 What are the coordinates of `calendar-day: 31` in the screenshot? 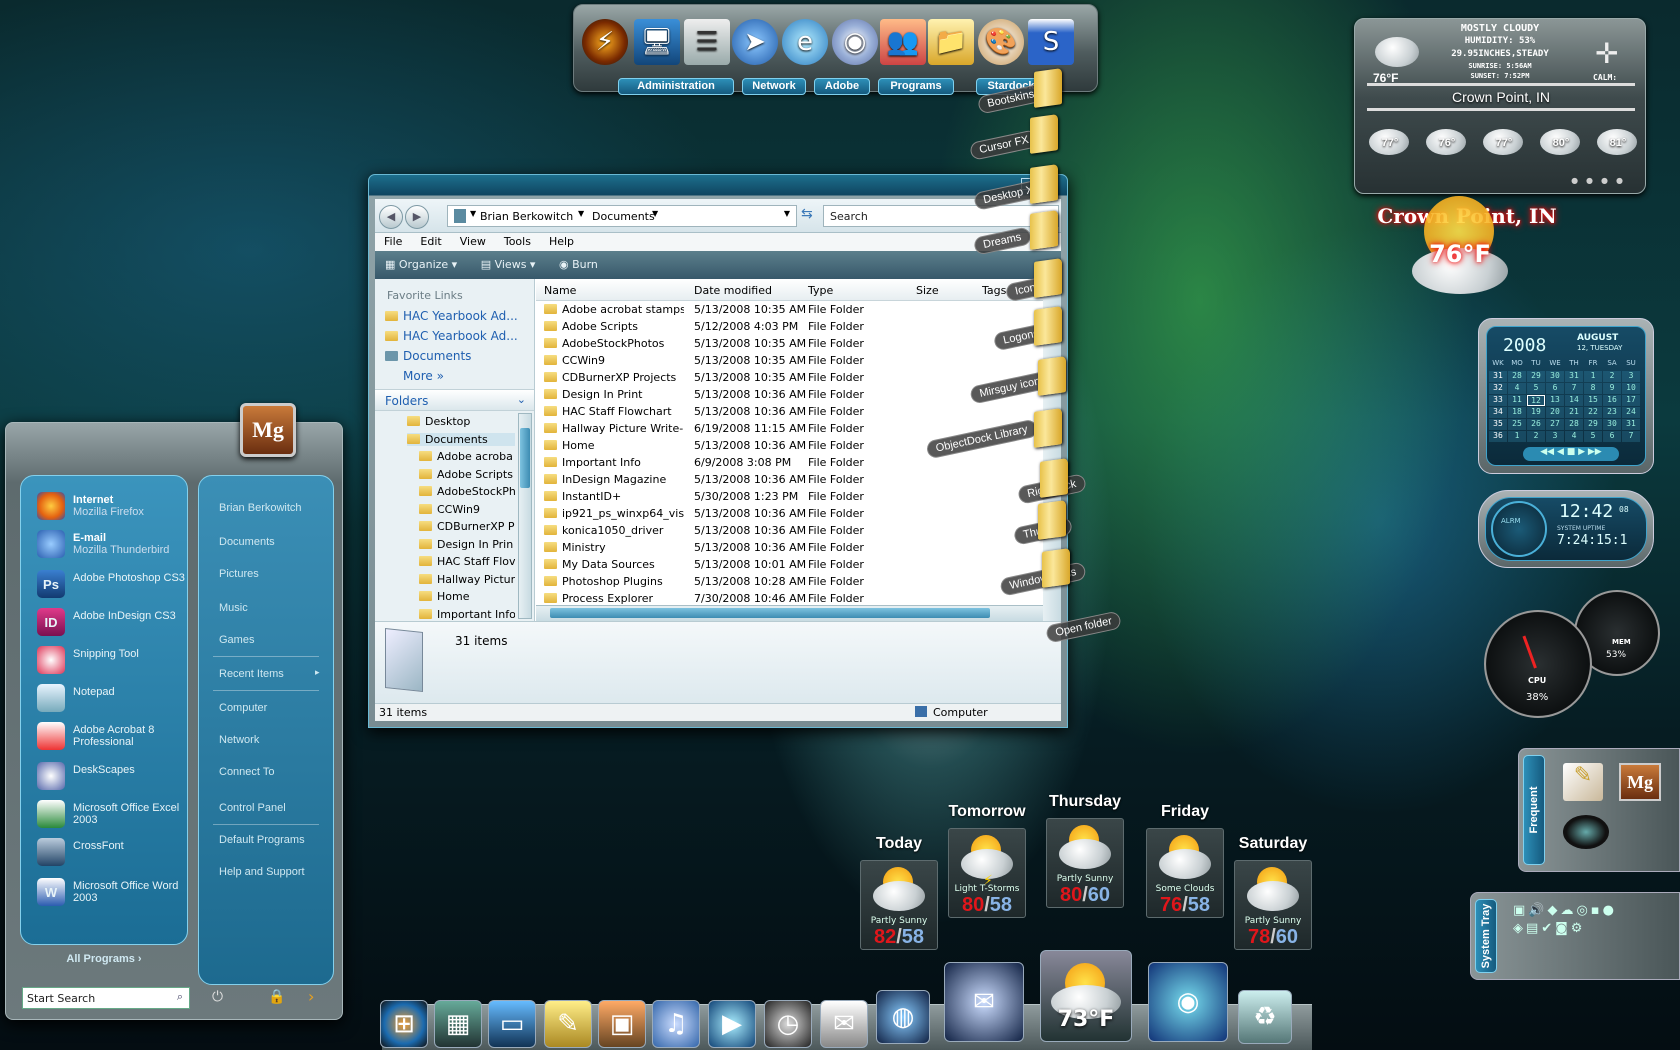 It's located at (1631, 424).